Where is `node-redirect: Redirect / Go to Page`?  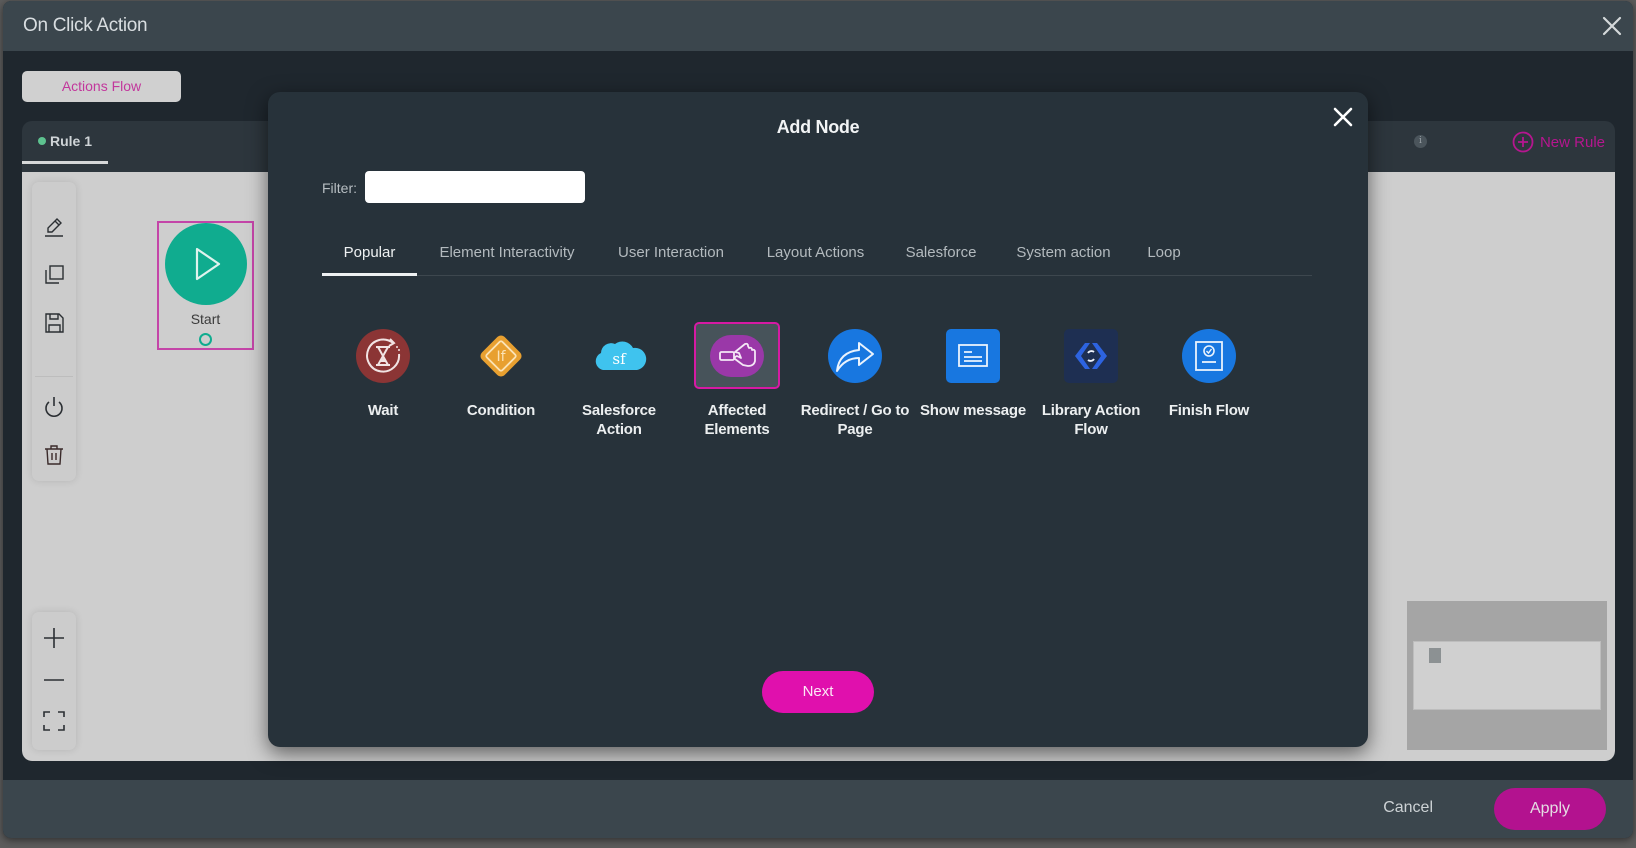 node-redirect: Redirect / Go to Page is located at coordinates (855, 382).